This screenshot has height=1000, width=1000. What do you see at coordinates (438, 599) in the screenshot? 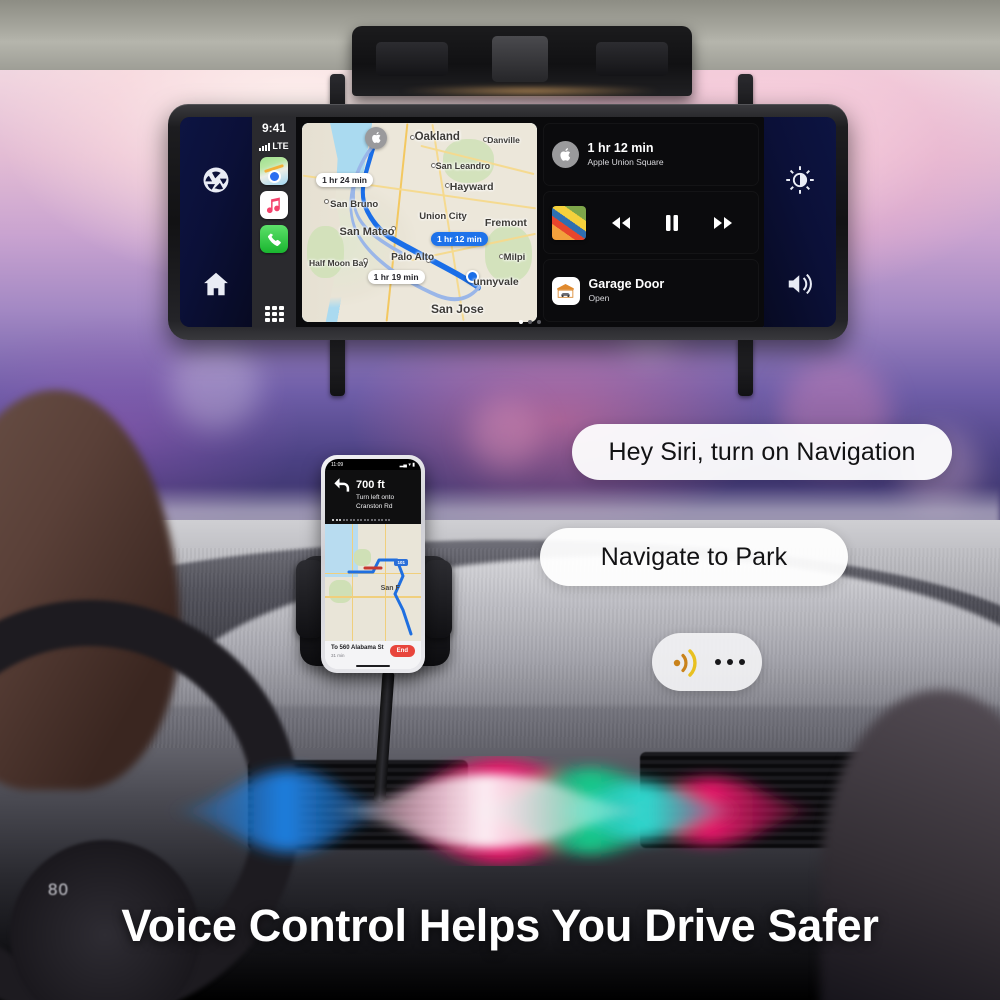
I see `phone-mount-claw-right` at bounding box center [438, 599].